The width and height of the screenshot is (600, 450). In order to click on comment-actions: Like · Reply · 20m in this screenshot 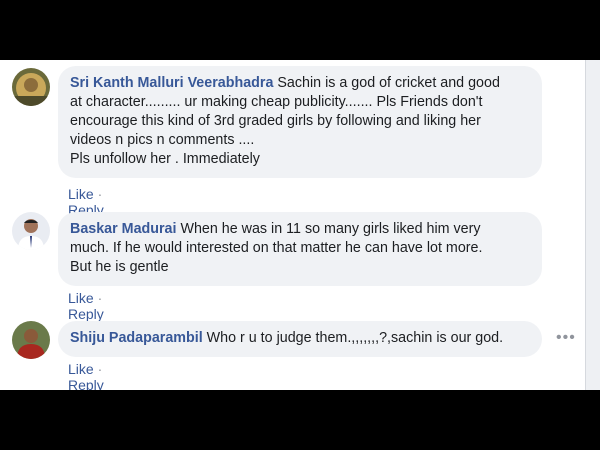, I will do `click(86, 375)`.